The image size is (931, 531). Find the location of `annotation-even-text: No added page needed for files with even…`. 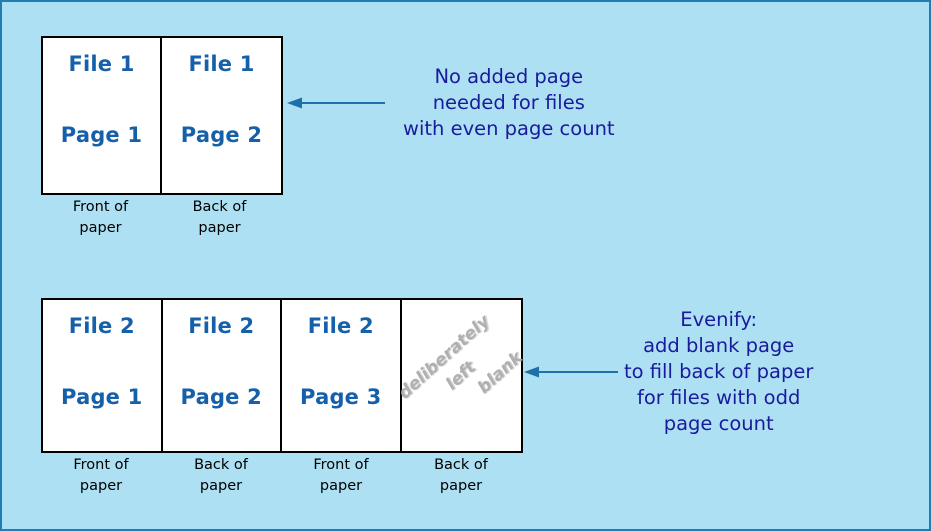

annotation-even-text: No added page needed for files with even… is located at coordinates (509, 103).